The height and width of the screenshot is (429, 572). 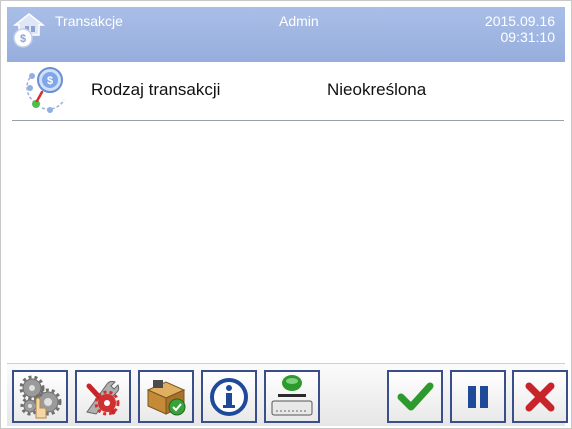 I want to click on time-text: 09:31:10, so click(x=528, y=37).